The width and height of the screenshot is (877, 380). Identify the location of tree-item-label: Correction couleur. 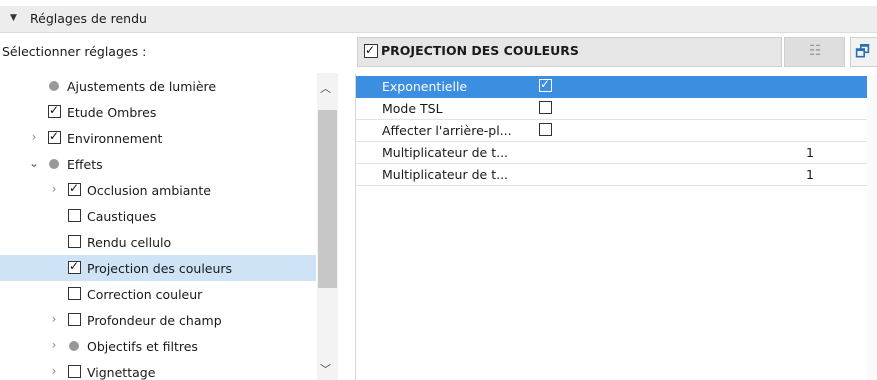
(145, 294).